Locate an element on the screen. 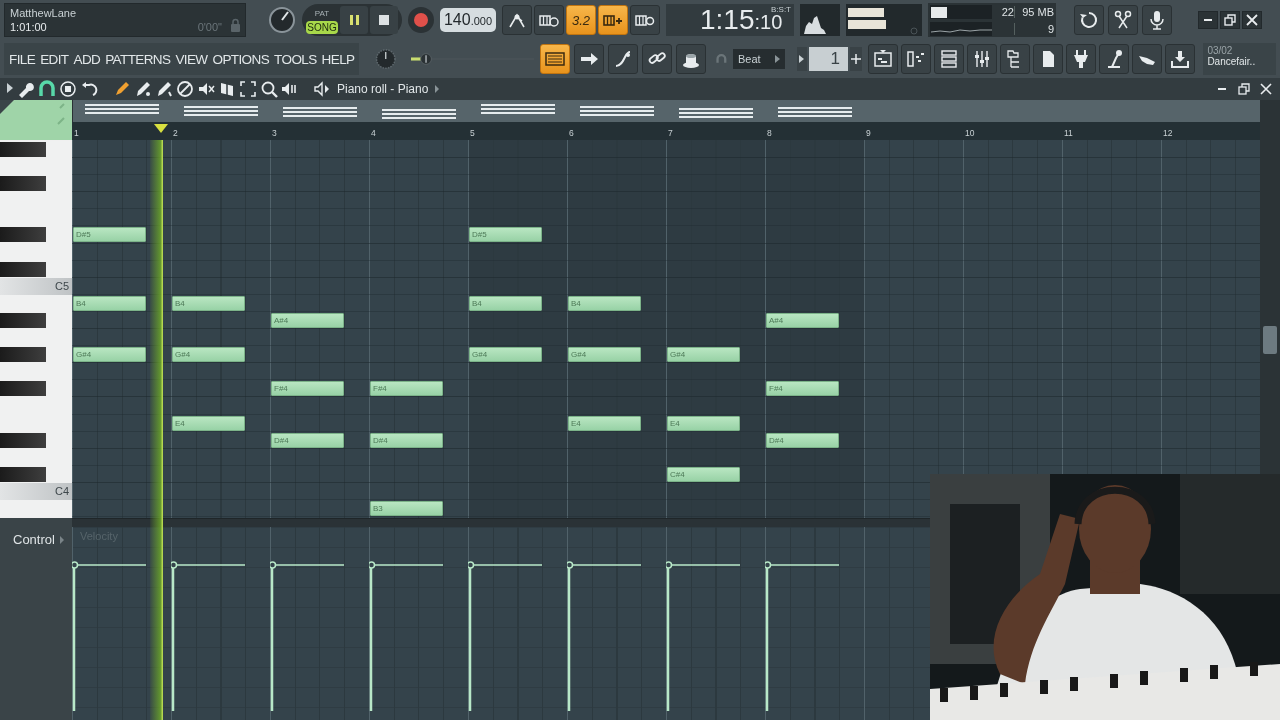 This screenshot has width=1280, height=720. memory-value: 95 MB is located at coordinates (1034, 11).